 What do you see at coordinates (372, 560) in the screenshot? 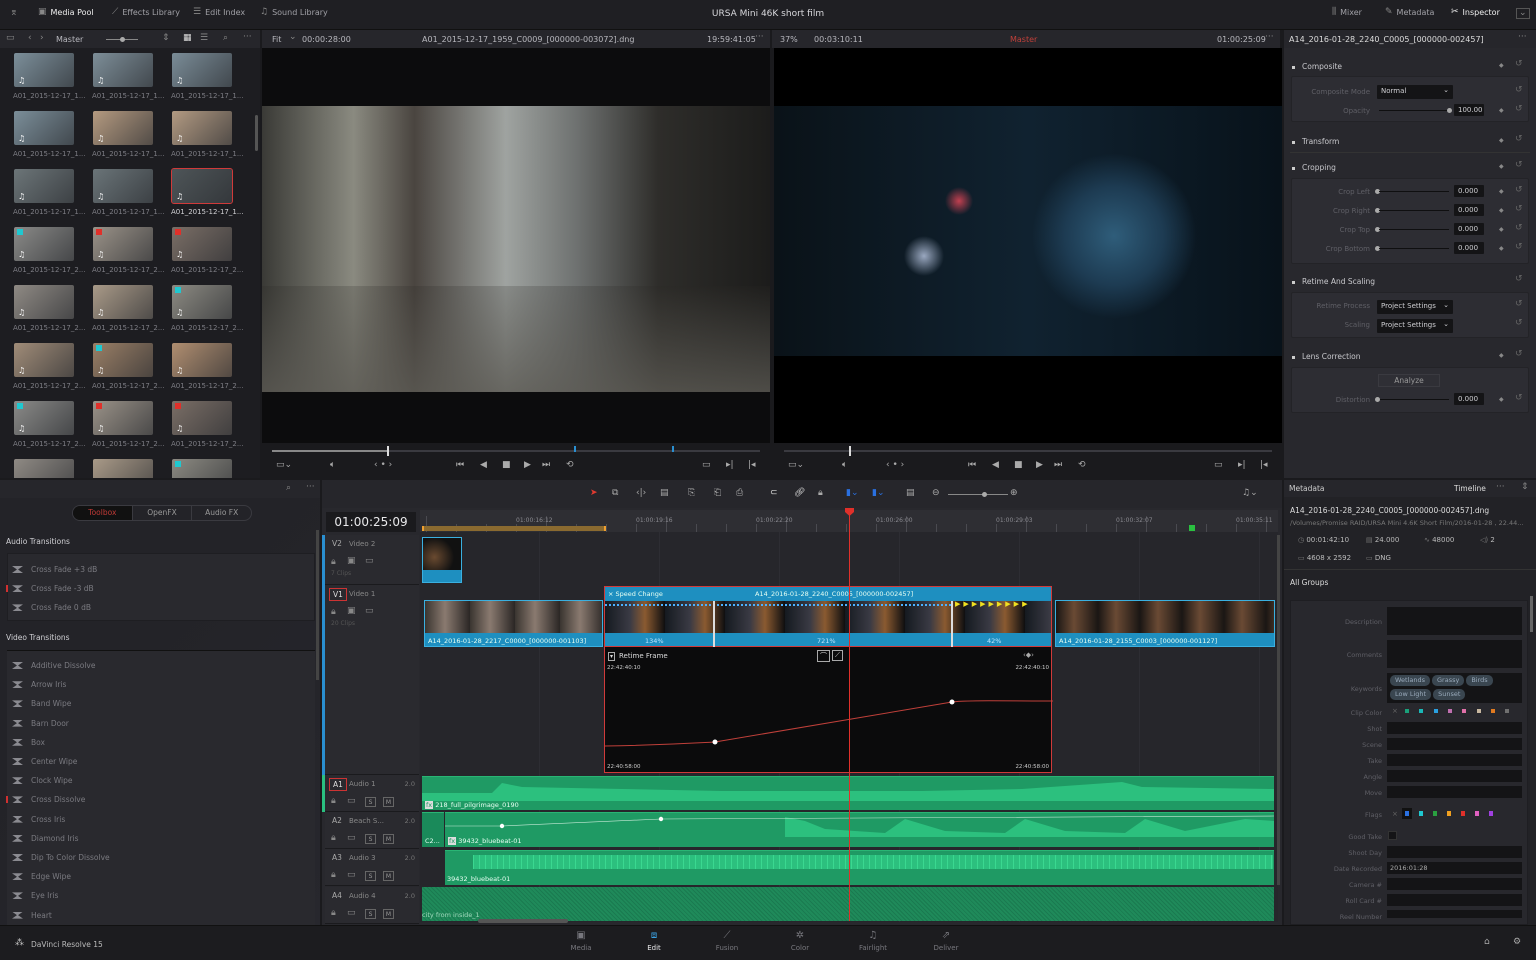
I see `track-header-v2: V2 Video 2 🔒︎ ▣ ▭ 7 Clips` at bounding box center [372, 560].